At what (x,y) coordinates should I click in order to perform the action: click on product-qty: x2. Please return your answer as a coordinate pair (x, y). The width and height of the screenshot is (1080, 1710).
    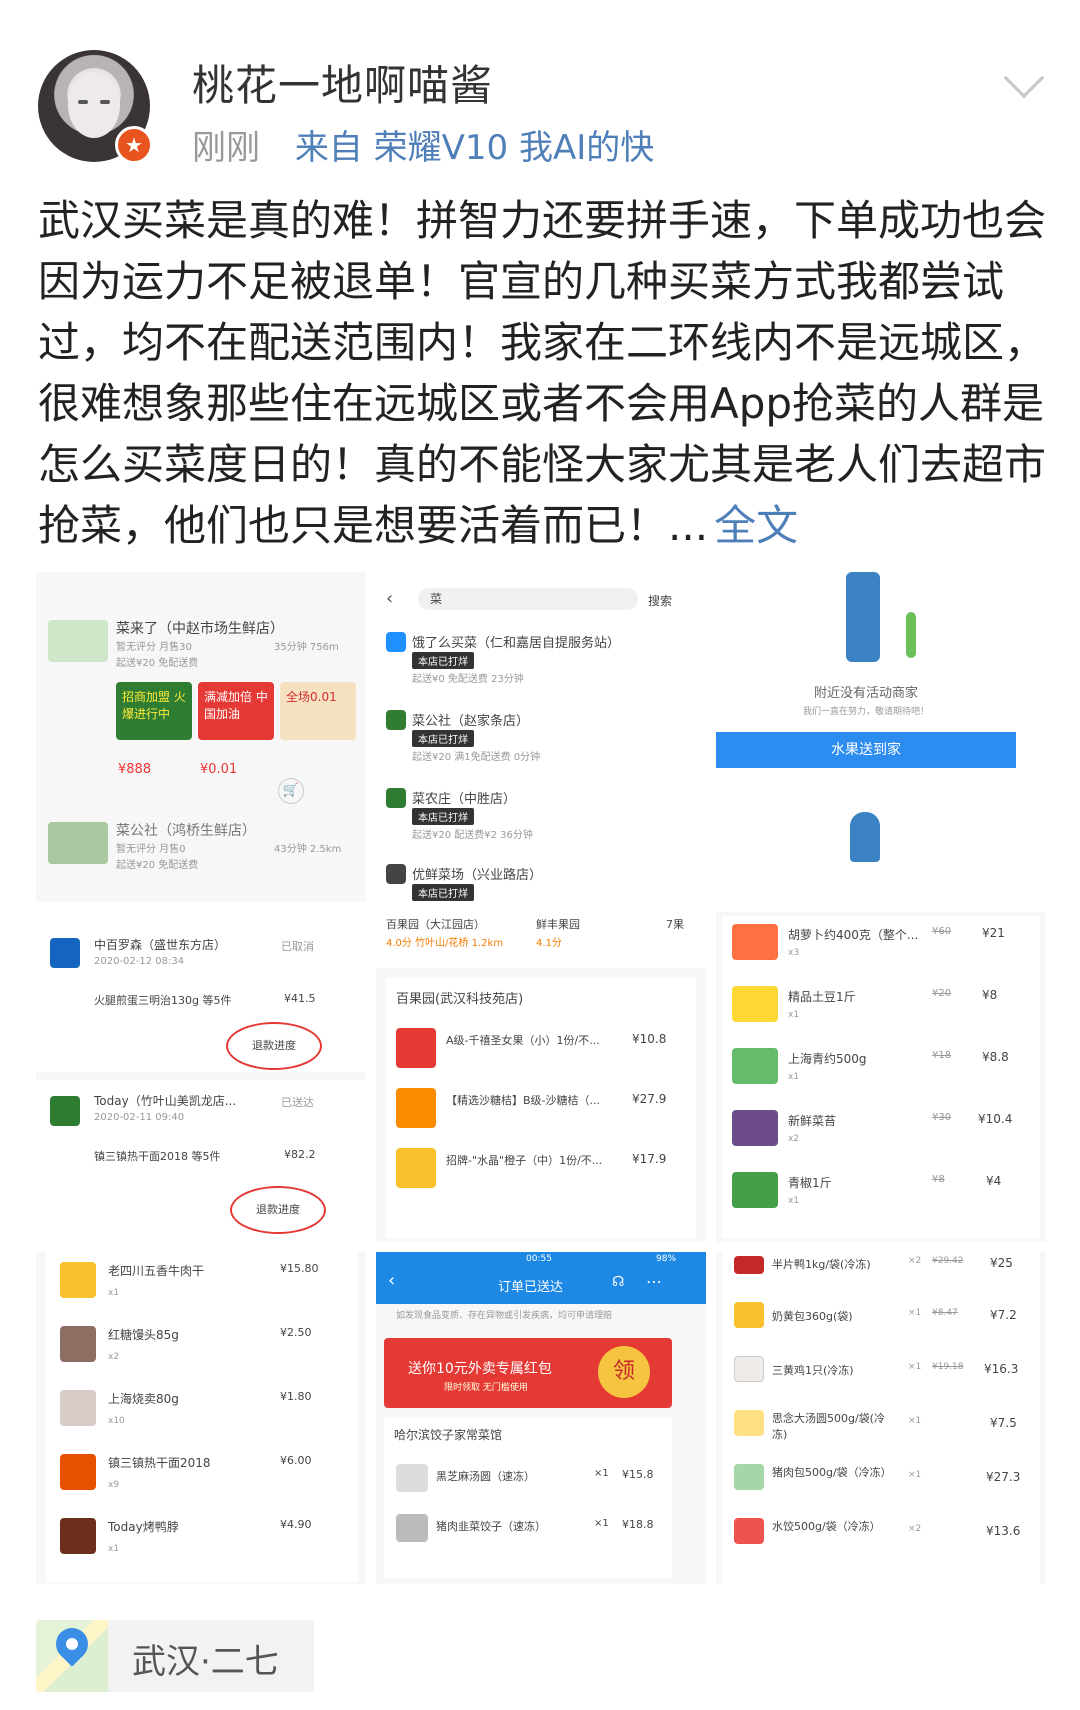
    Looking at the image, I should click on (794, 1139).